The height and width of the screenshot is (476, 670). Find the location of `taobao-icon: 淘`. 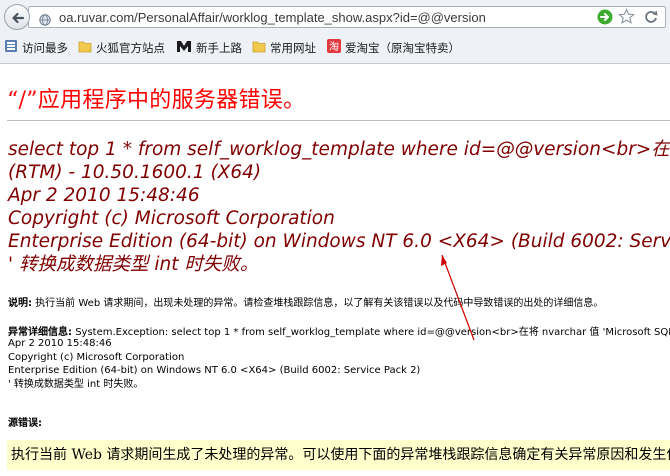

taobao-icon: 淘 is located at coordinates (334, 48).